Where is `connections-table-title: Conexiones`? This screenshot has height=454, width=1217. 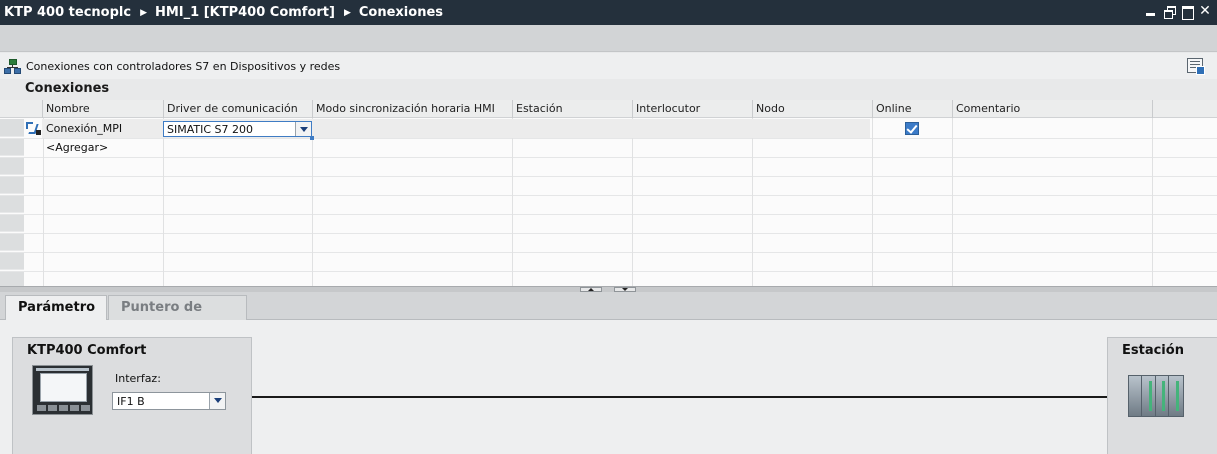 connections-table-title: Conexiones is located at coordinates (67, 88).